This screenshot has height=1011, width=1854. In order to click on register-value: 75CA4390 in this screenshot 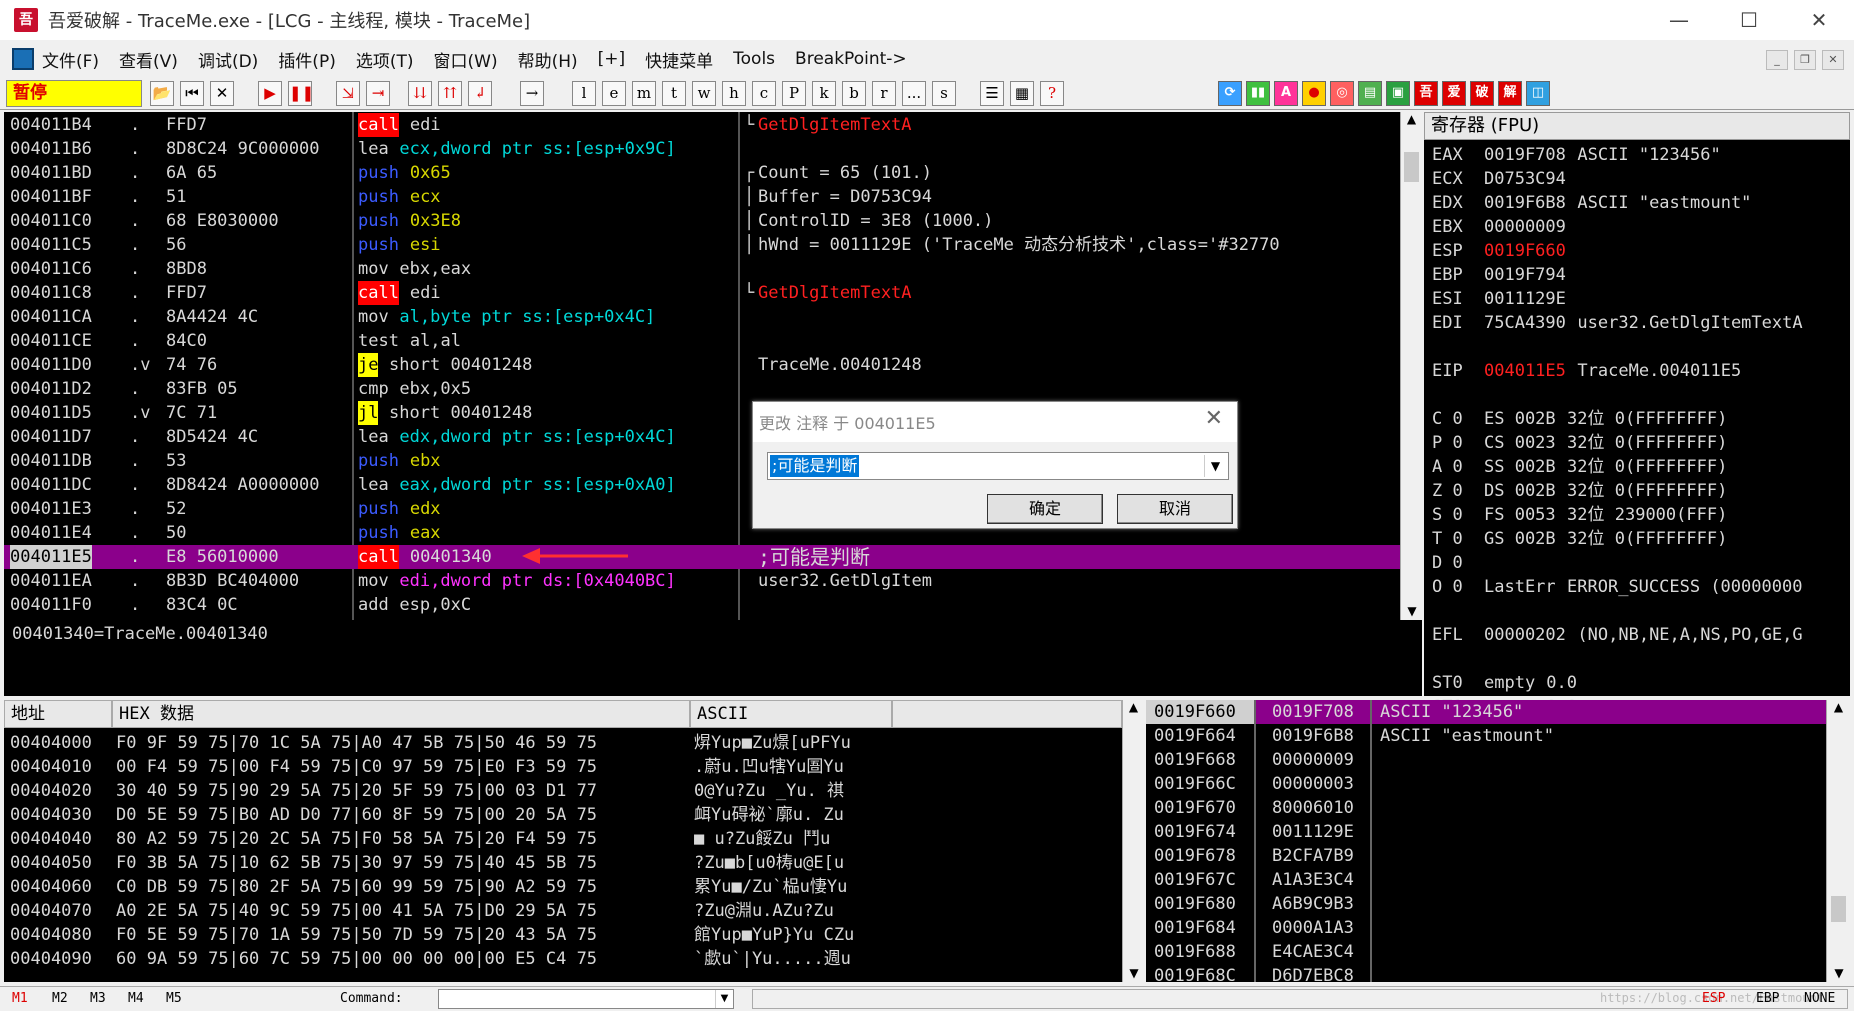, I will do `click(1525, 323)`.